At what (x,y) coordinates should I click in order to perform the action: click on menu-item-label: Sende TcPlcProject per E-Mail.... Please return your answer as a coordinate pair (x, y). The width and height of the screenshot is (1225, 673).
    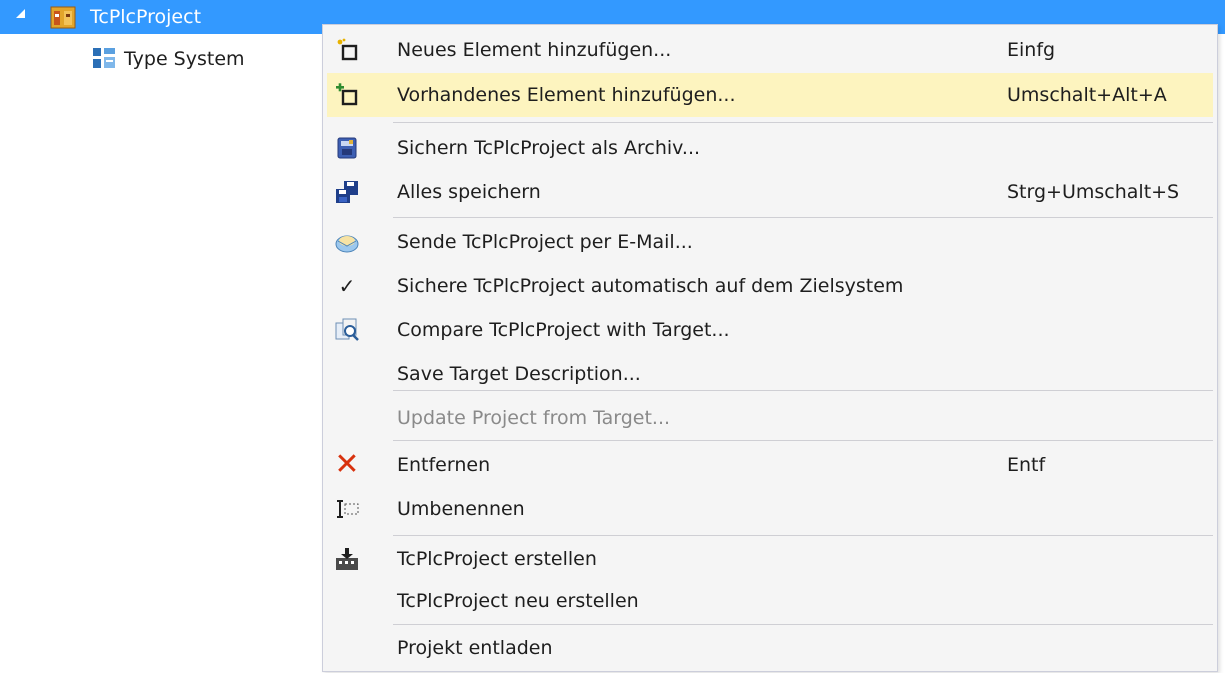
    Looking at the image, I should click on (545, 242).